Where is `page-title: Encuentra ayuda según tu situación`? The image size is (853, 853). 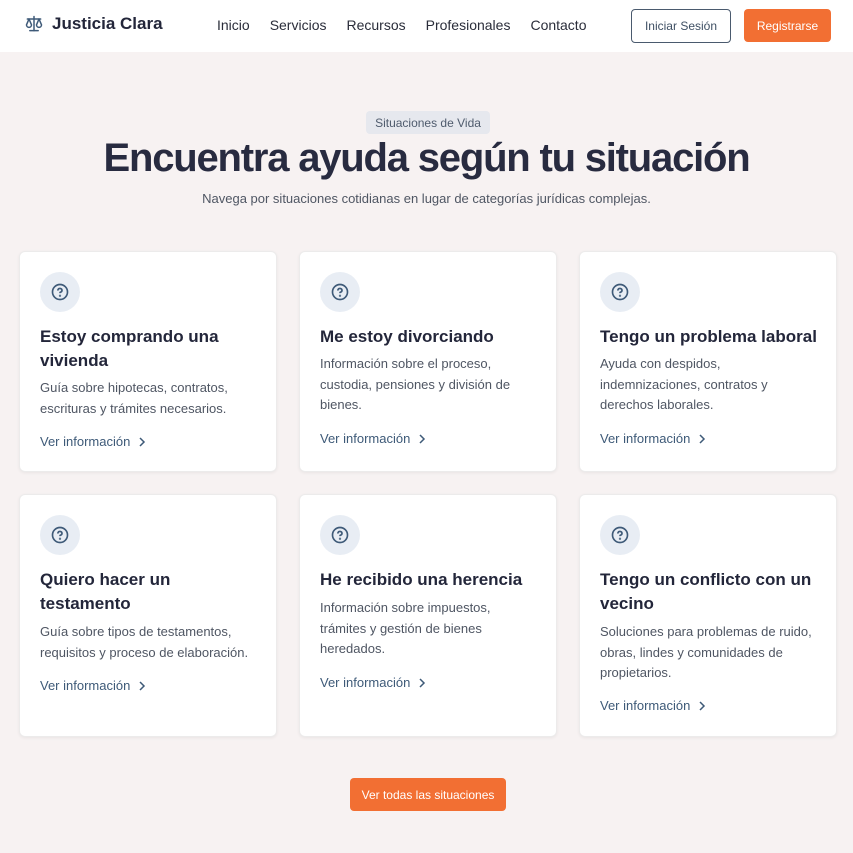 page-title: Encuentra ayuda según tu situación is located at coordinates (427, 158).